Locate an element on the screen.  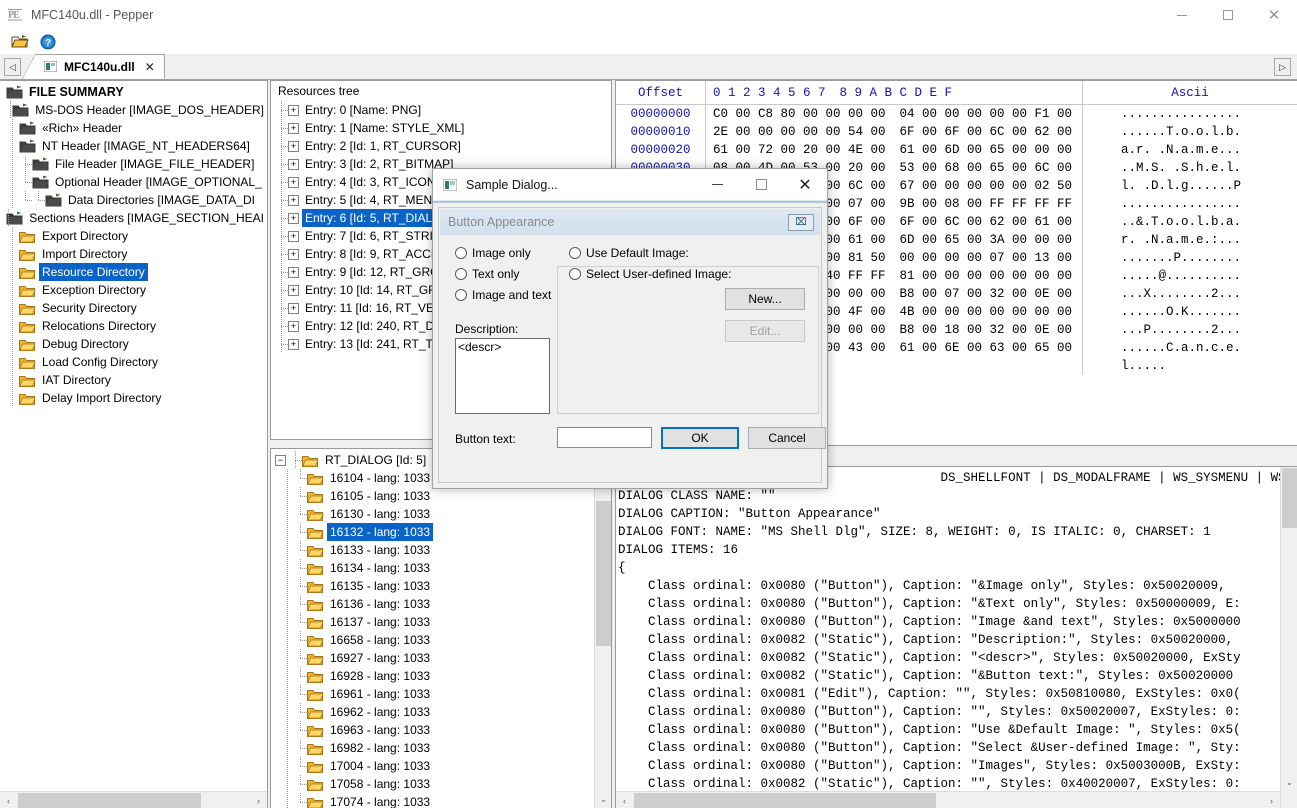
dialog-tree-vscrollbar: ⌄ is located at coordinates (602, 628).